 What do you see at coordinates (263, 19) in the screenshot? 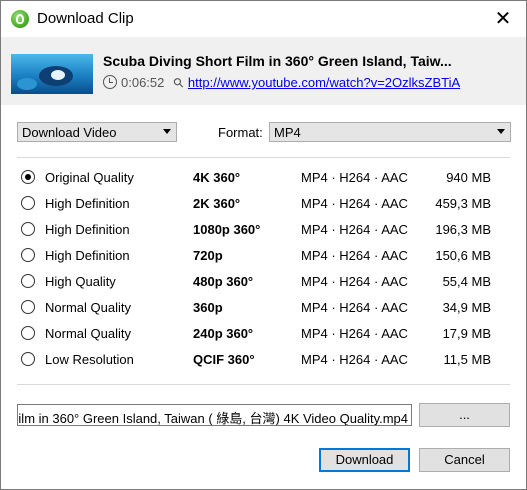
I see `title-bar: Download Clip ✕` at bounding box center [263, 19].